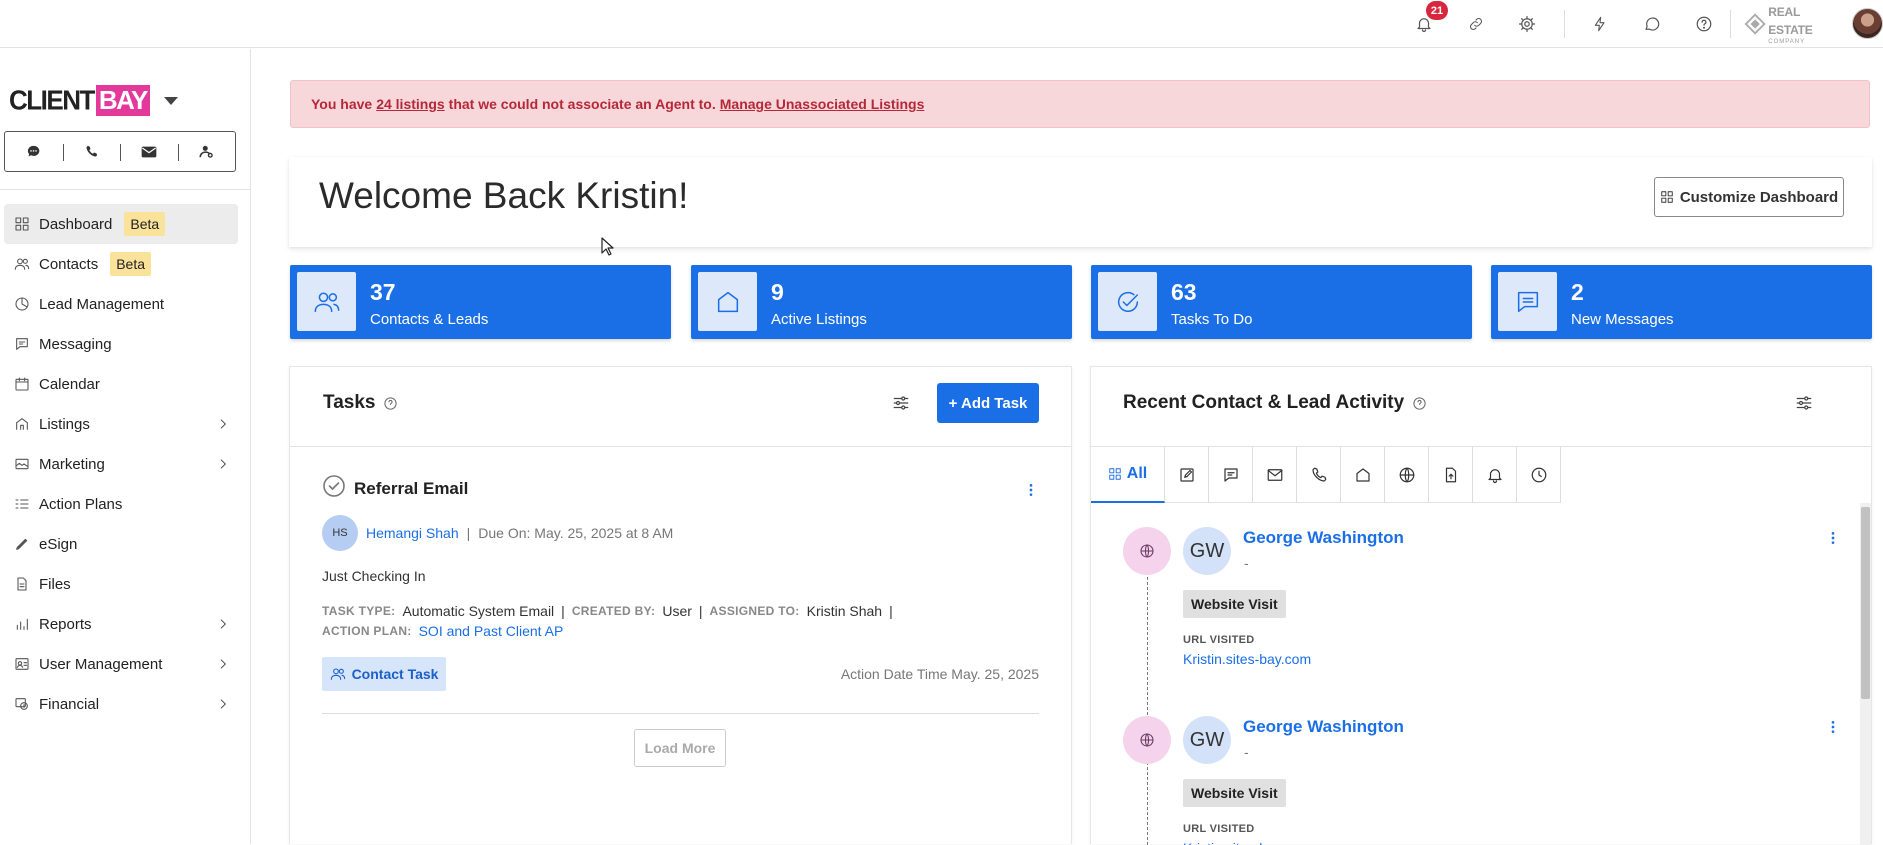 Image resolution: width=1883 pixels, height=845 pixels. I want to click on stat-card-messages: 2 New Messages, so click(1681, 302).